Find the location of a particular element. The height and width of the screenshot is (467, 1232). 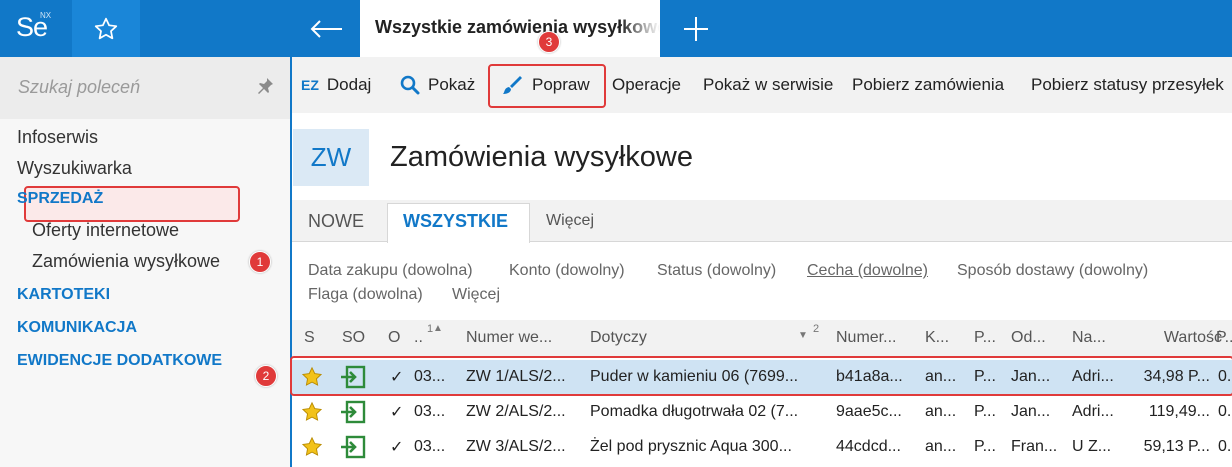

ez-icon: EZ is located at coordinates (310, 85).